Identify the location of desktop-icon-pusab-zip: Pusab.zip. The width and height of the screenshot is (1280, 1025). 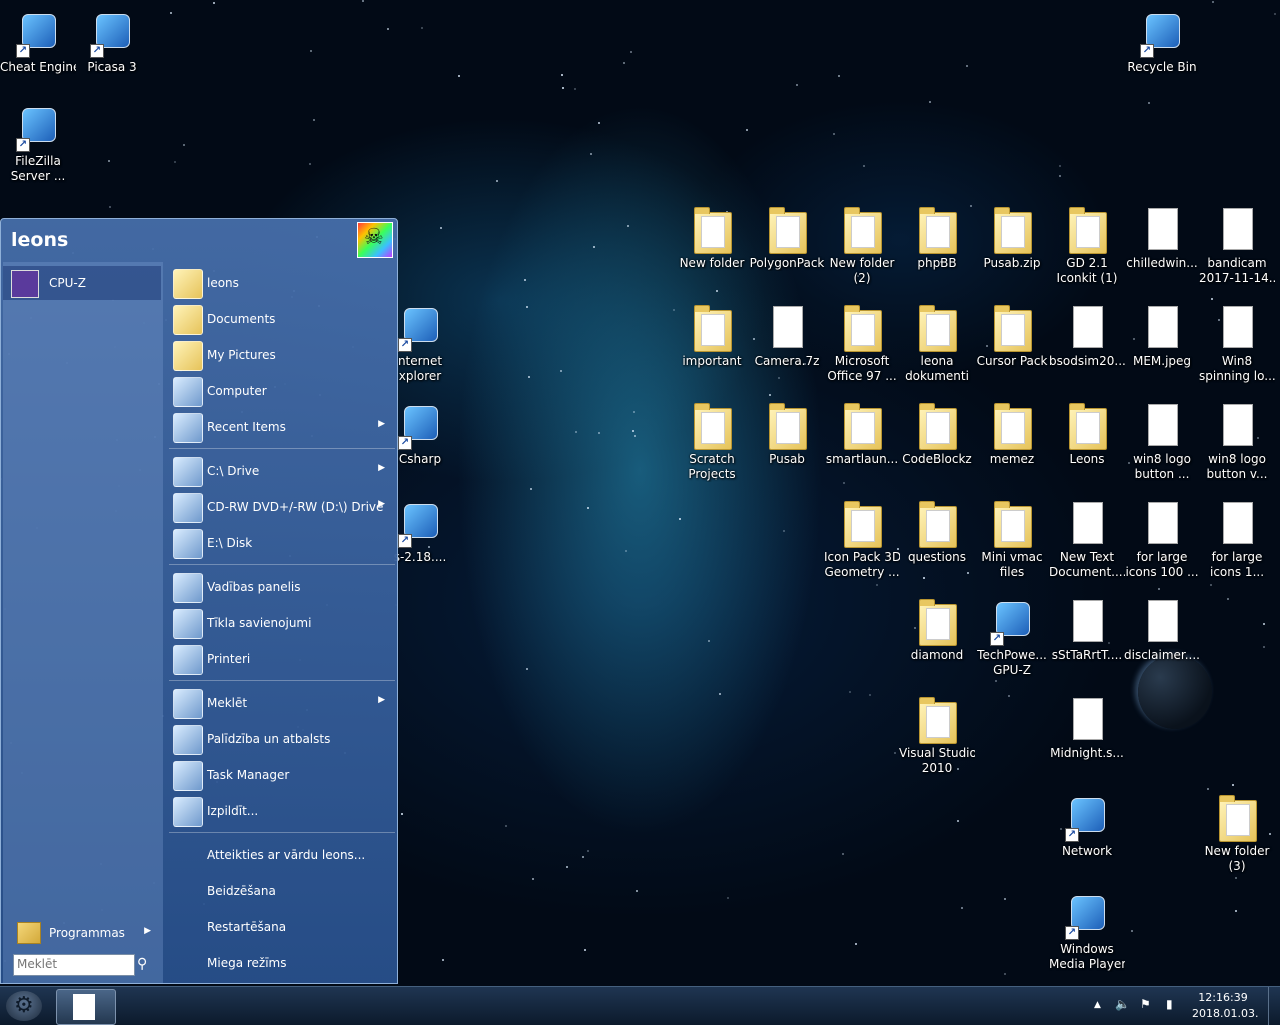
(1012, 238).